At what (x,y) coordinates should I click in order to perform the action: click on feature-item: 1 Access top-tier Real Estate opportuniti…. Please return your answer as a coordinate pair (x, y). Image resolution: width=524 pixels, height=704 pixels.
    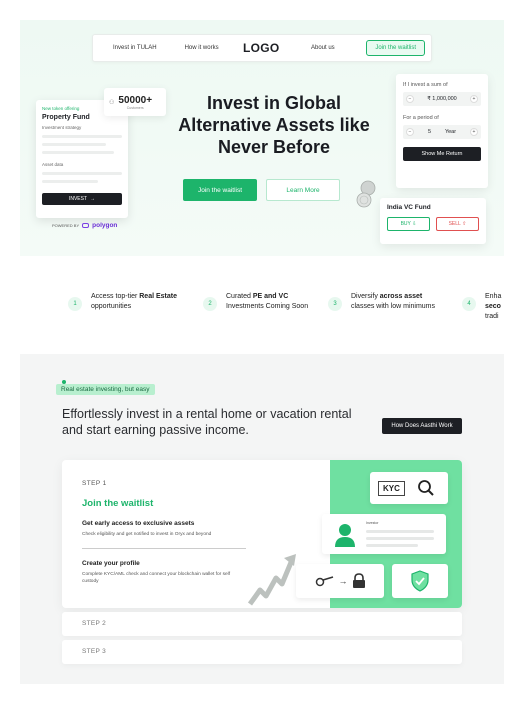
    Looking at the image, I should click on (122, 302).